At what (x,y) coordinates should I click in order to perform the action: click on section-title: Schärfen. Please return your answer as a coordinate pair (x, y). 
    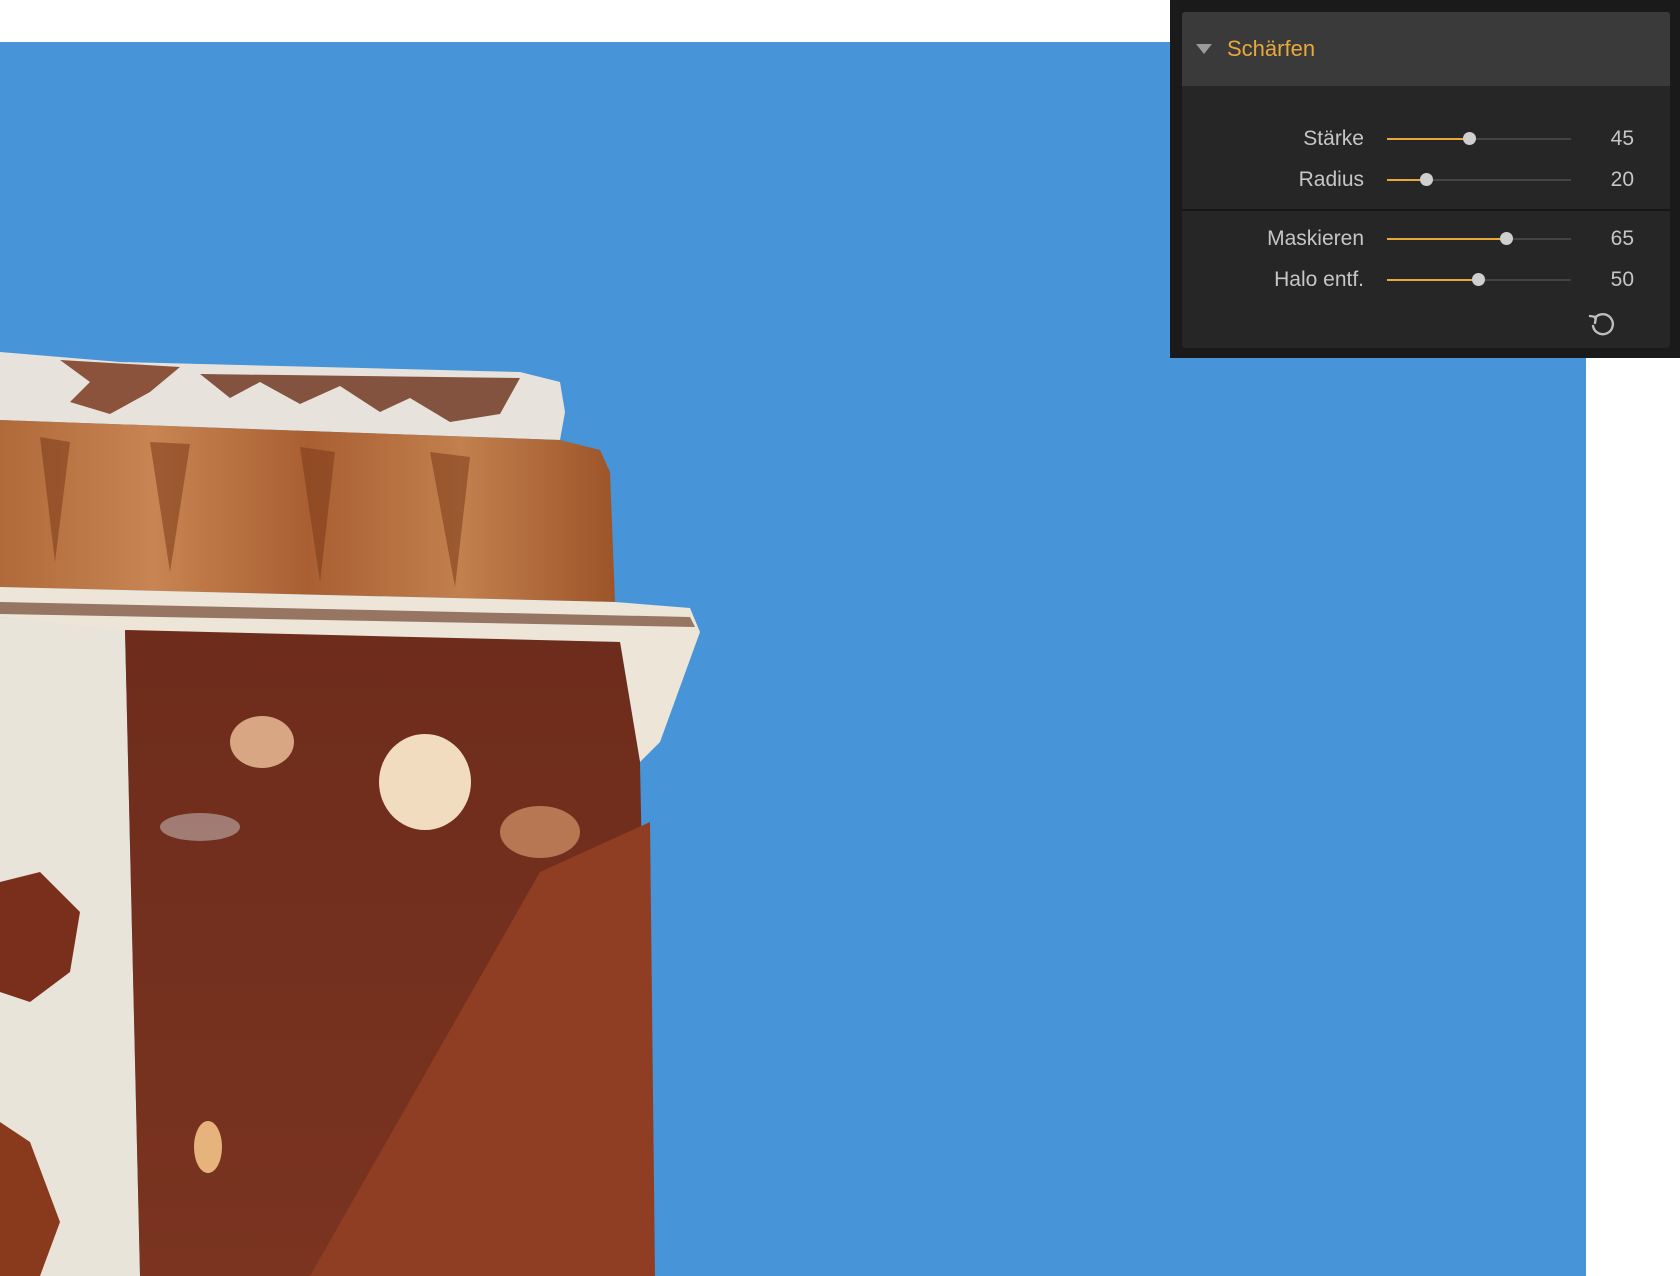
    Looking at the image, I should click on (1271, 48).